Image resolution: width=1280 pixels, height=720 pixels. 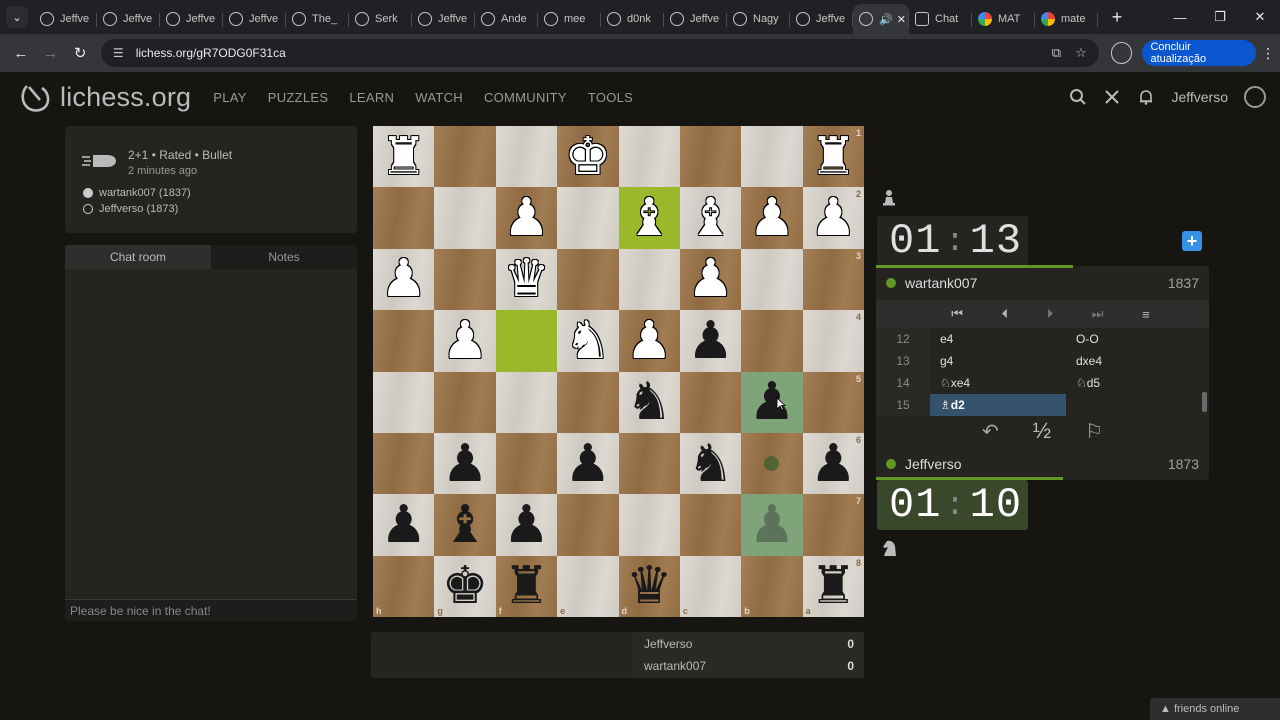 I want to click on black-king-icon: ♚, so click(x=465, y=586).